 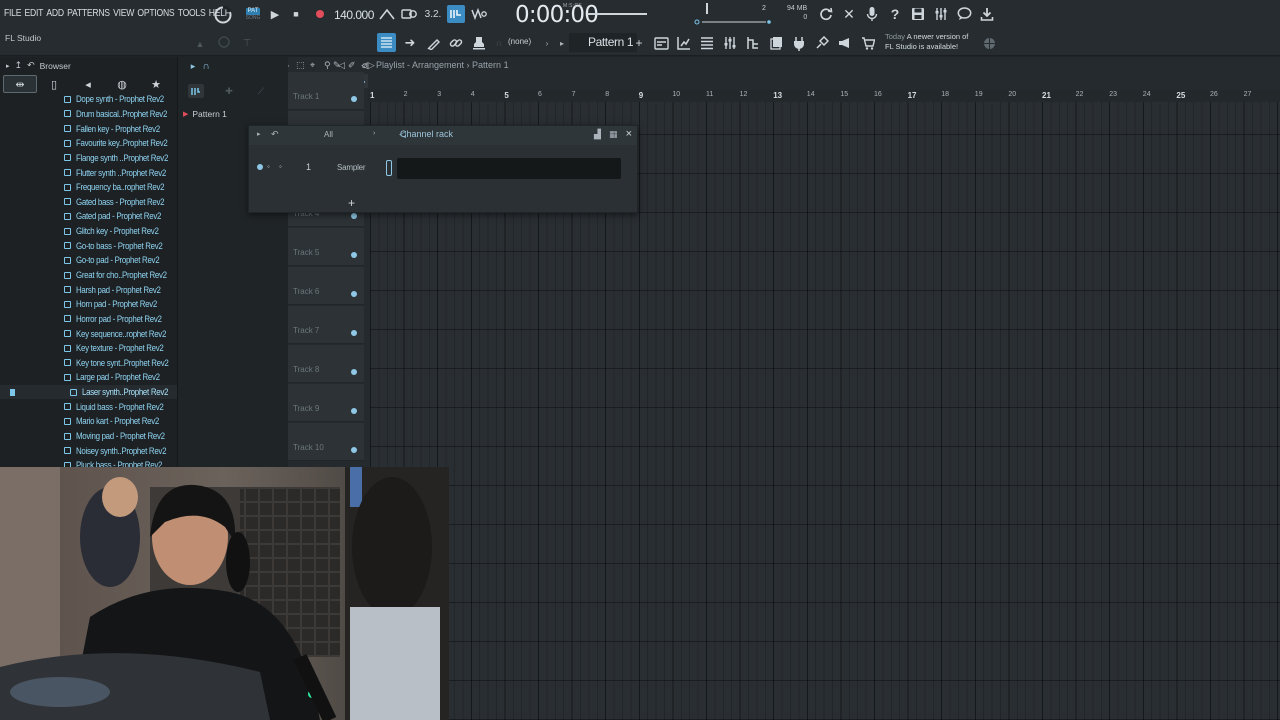 What do you see at coordinates (326, 364) in the screenshot?
I see `track-header: Track 8` at bounding box center [326, 364].